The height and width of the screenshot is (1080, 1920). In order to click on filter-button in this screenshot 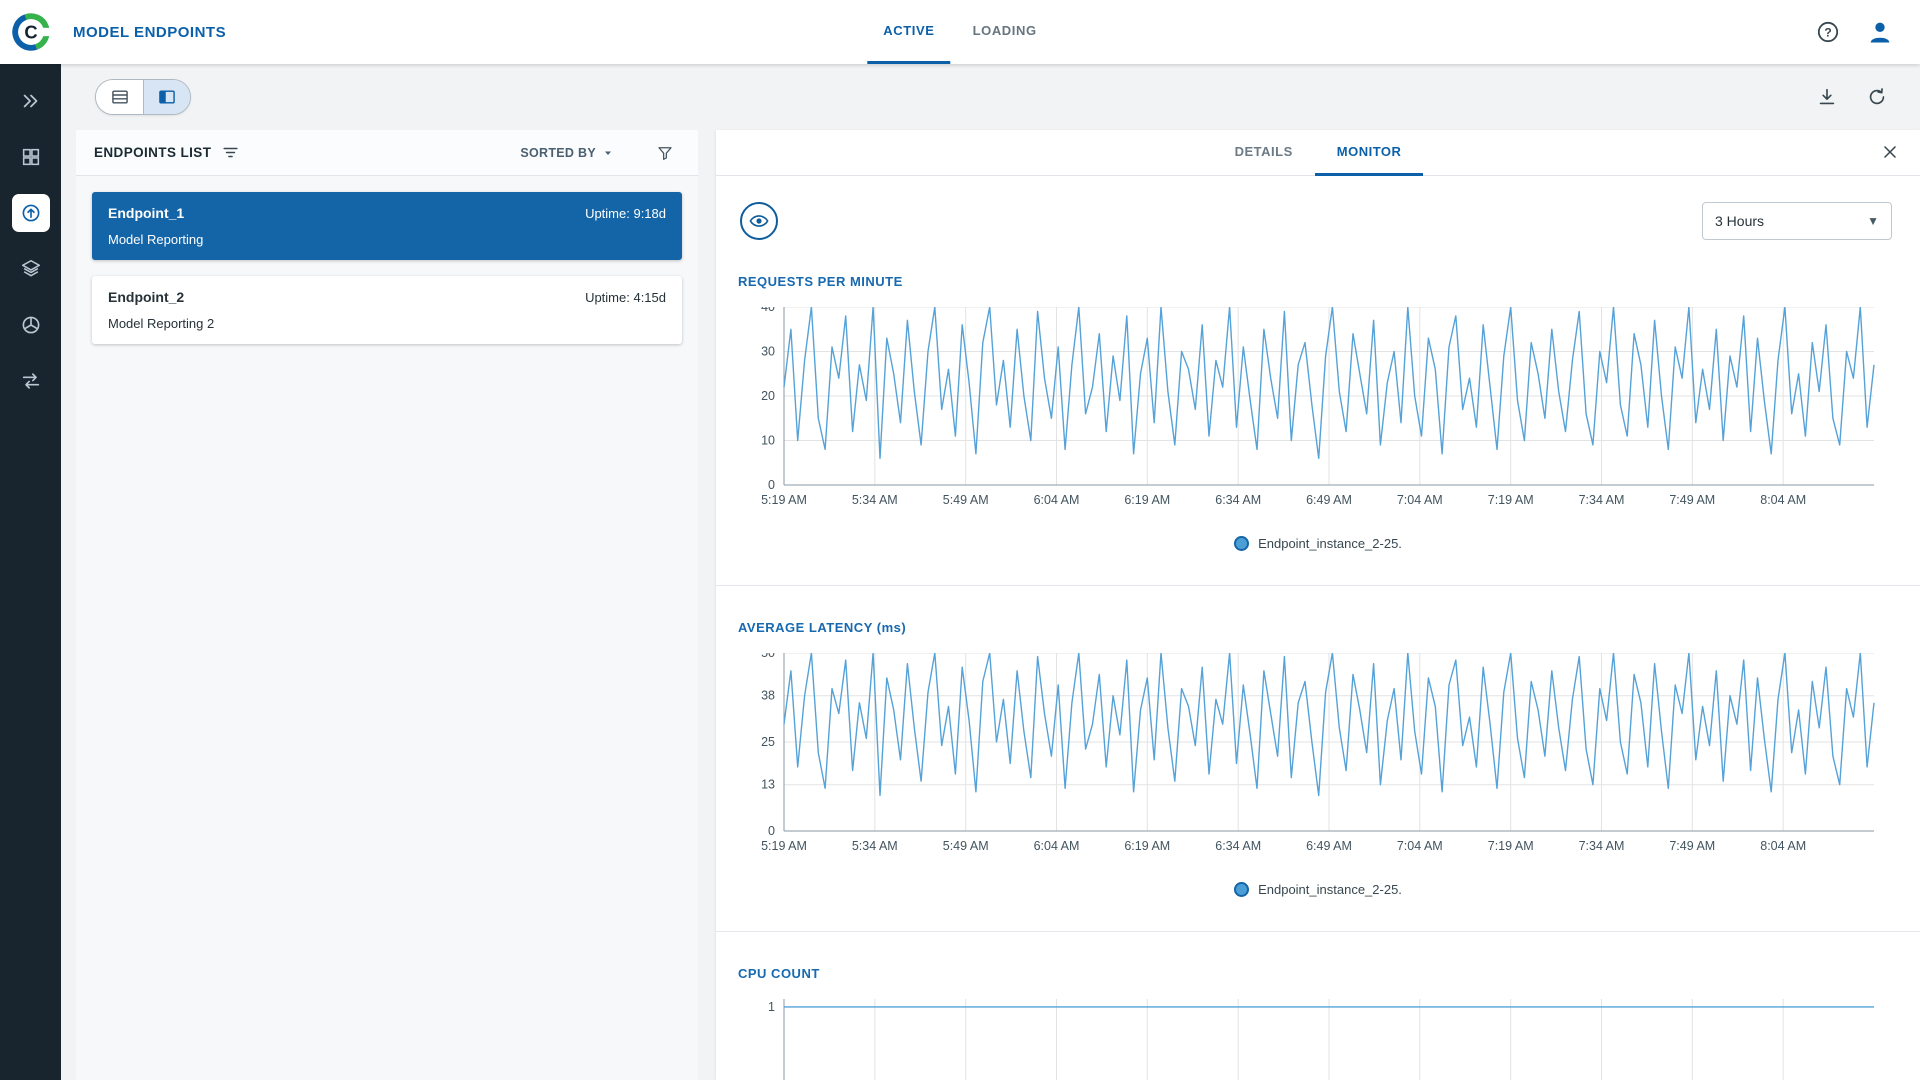, I will do `click(665, 153)`.